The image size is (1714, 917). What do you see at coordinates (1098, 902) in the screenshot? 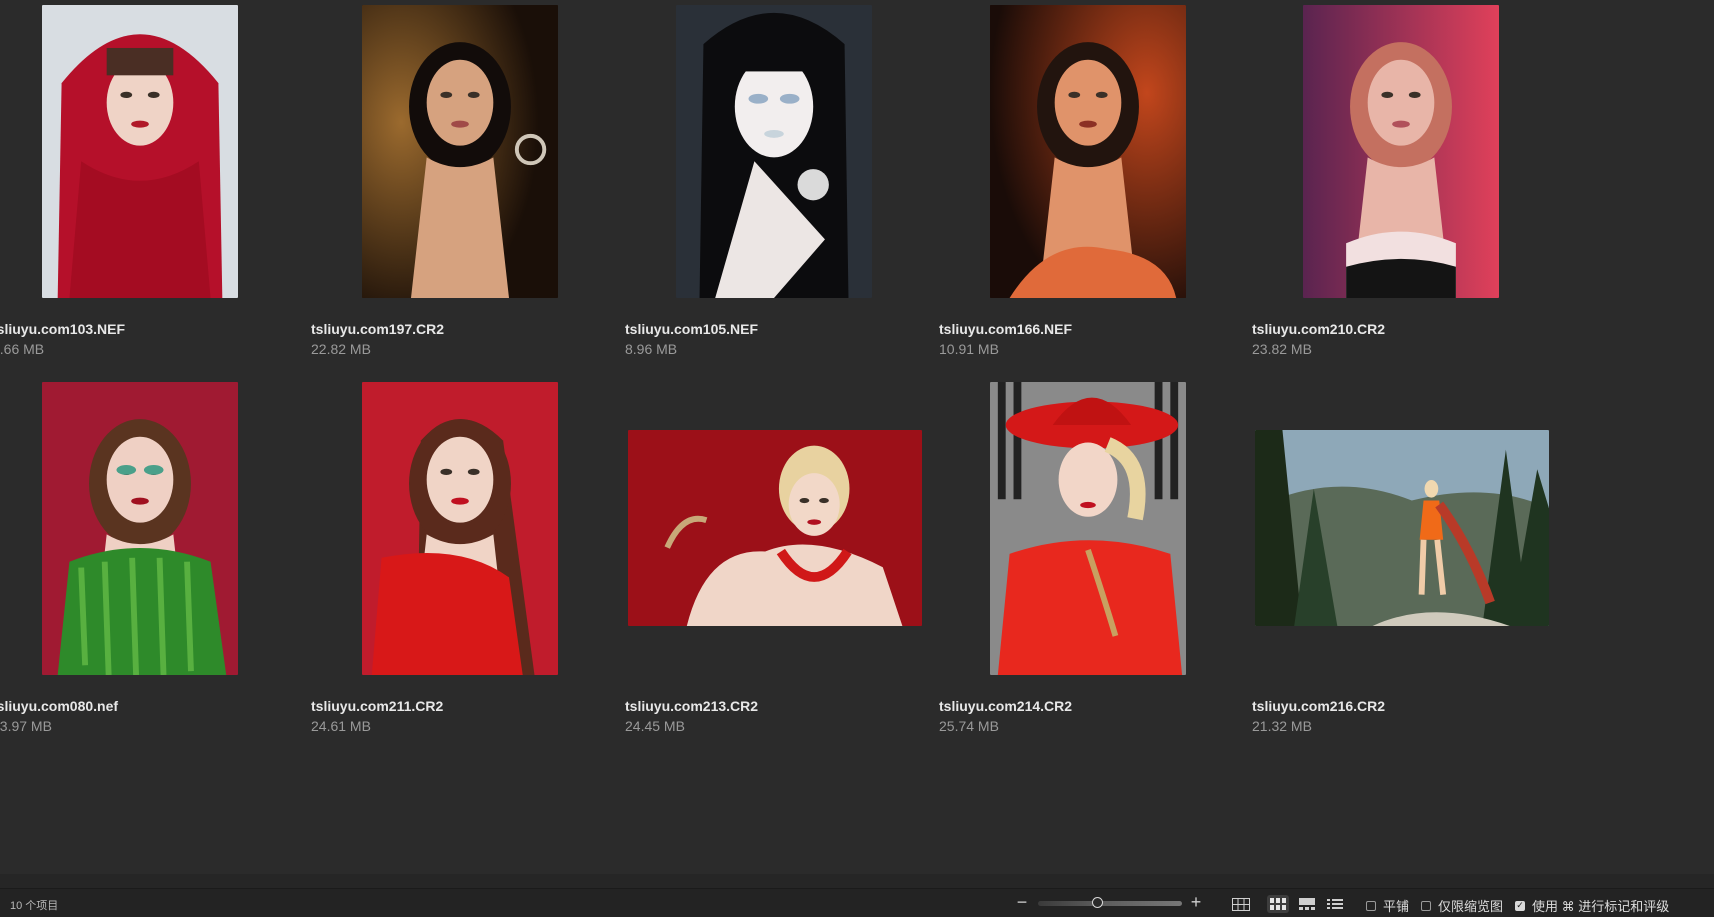
I see `zoom-slider-knob` at bounding box center [1098, 902].